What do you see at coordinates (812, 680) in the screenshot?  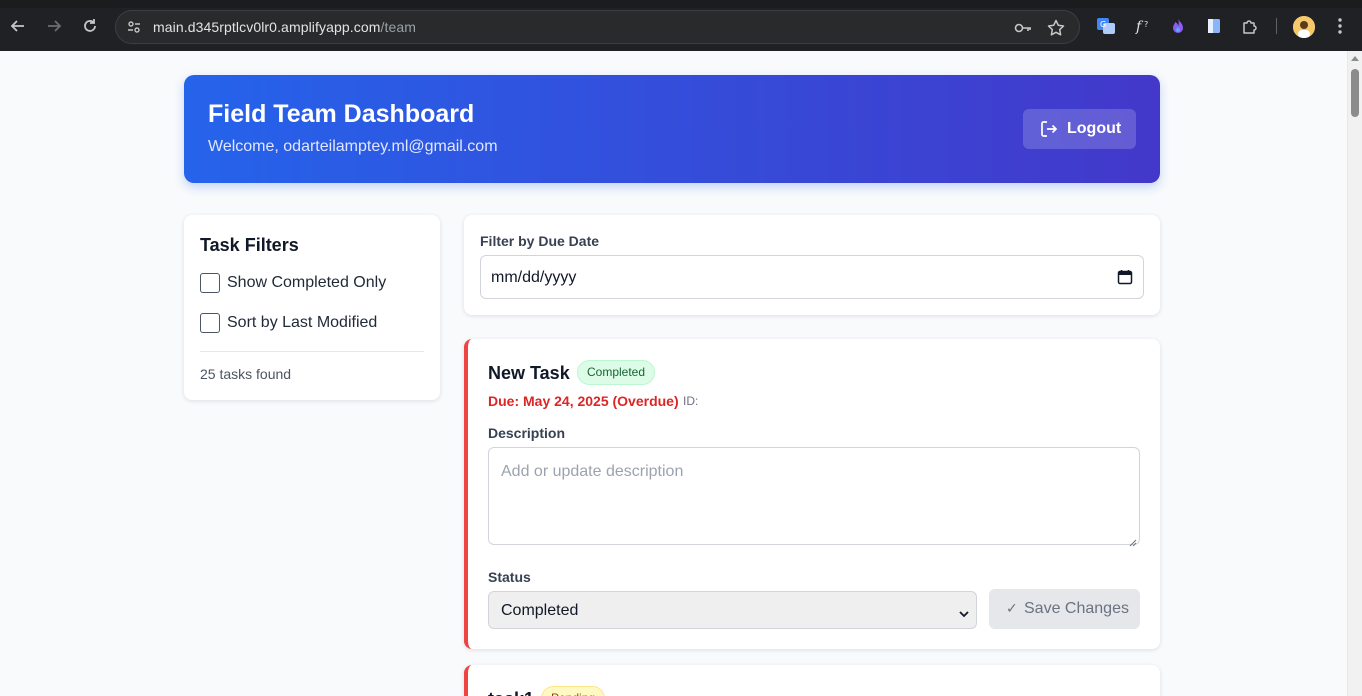 I see `task-card: task1 Pending` at bounding box center [812, 680].